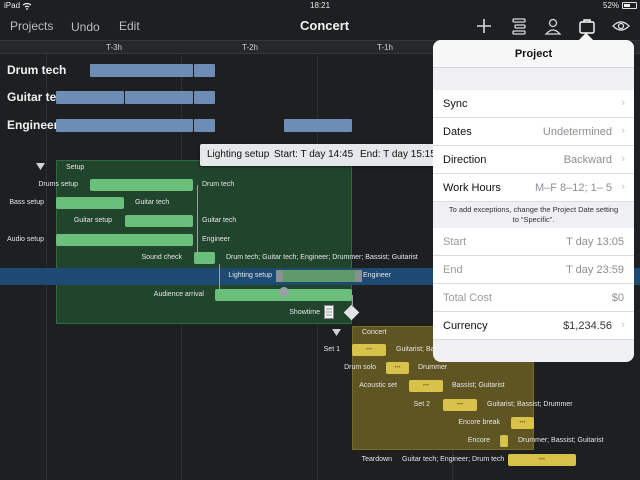 The height and width of the screenshot is (480, 640). I want to click on row-label: Work Hours, so click(472, 188).